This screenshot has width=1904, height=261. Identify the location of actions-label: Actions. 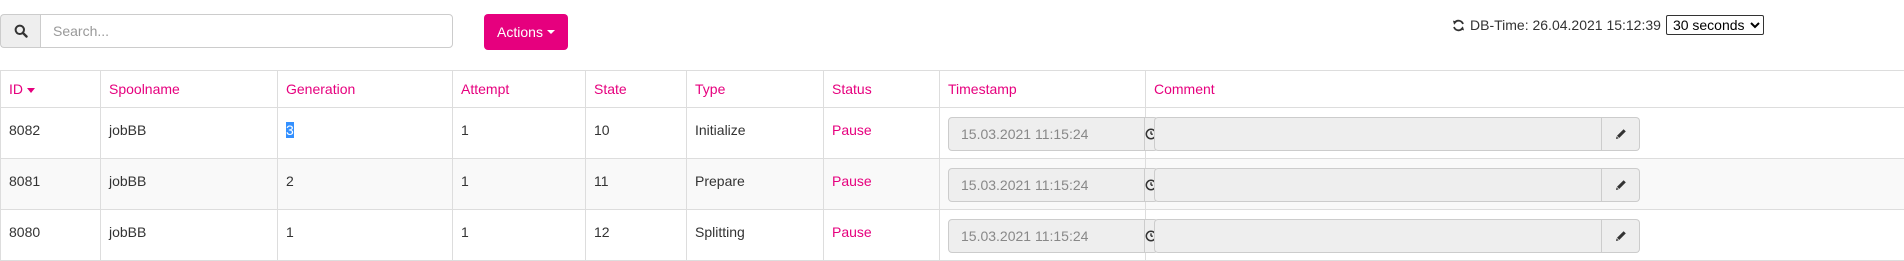
(520, 32).